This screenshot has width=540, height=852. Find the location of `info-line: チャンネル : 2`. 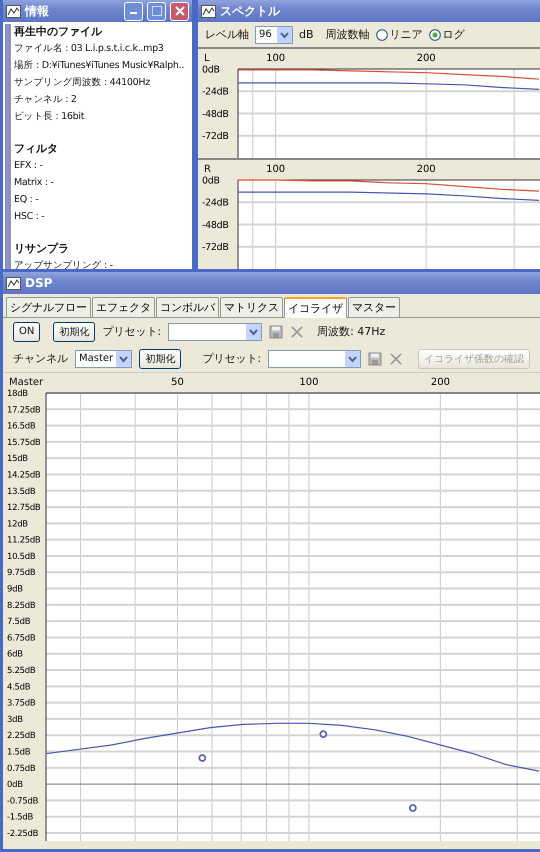

info-line: チャンネル : 2 is located at coordinates (46, 100).